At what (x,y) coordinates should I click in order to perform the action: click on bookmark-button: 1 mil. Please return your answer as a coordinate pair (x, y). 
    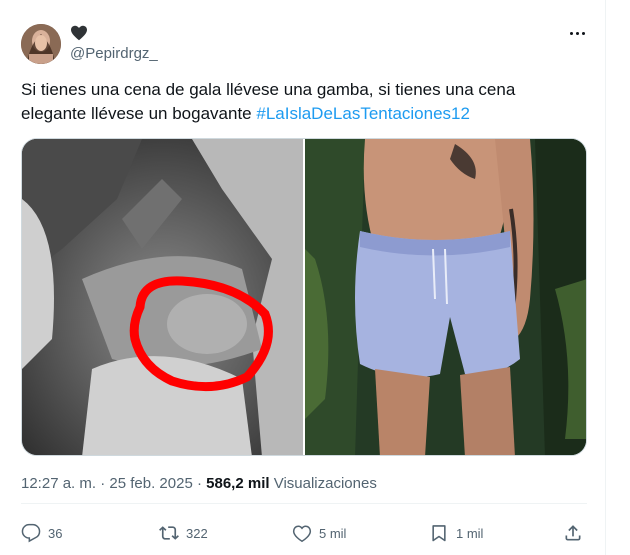
    Looking at the image, I should click on (456, 533).